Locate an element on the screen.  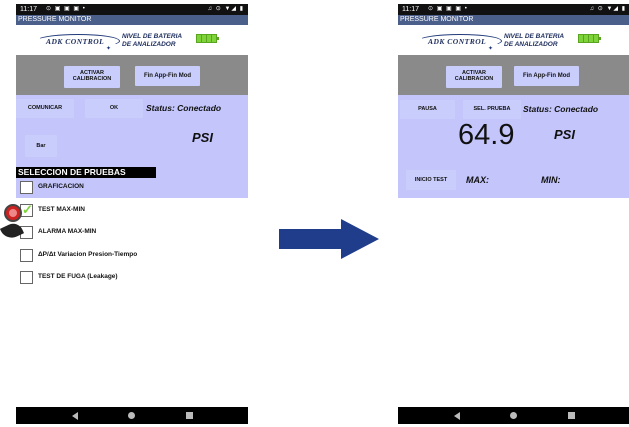
test-option-alarma: ALARMA MAX-MIN is located at coordinates (130, 233).